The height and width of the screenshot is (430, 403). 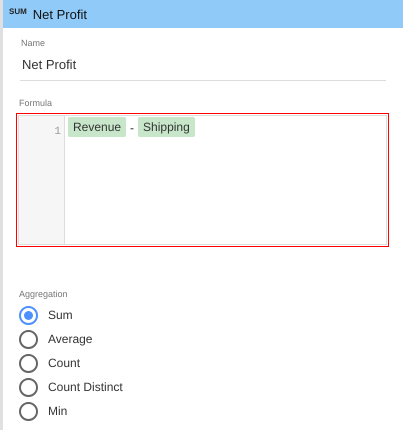 What do you see at coordinates (166, 127) in the screenshot?
I see `field-chip: Shipping` at bounding box center [166, 127].